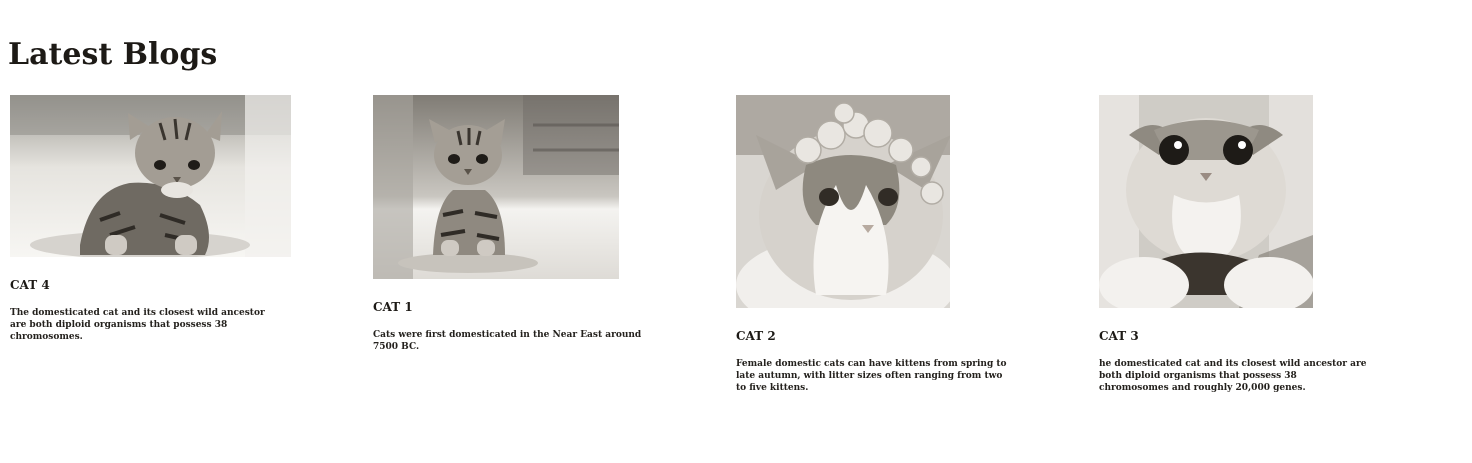  I want to click on blog-card-title: CAT 3, so click(1244, 336).